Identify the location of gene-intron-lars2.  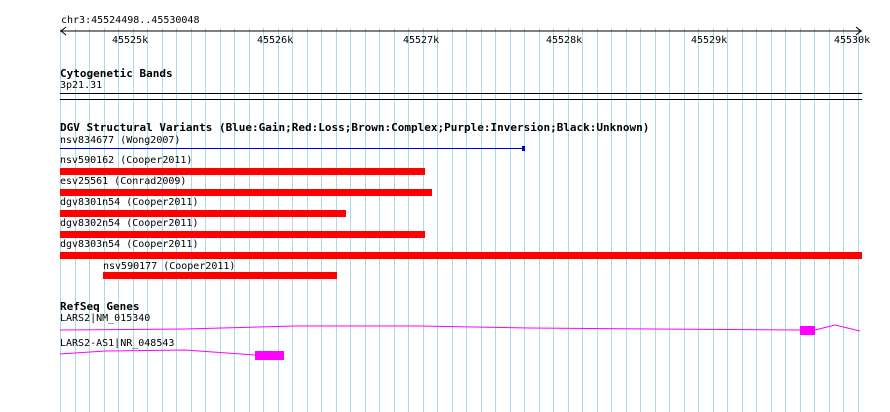
(430, 328).